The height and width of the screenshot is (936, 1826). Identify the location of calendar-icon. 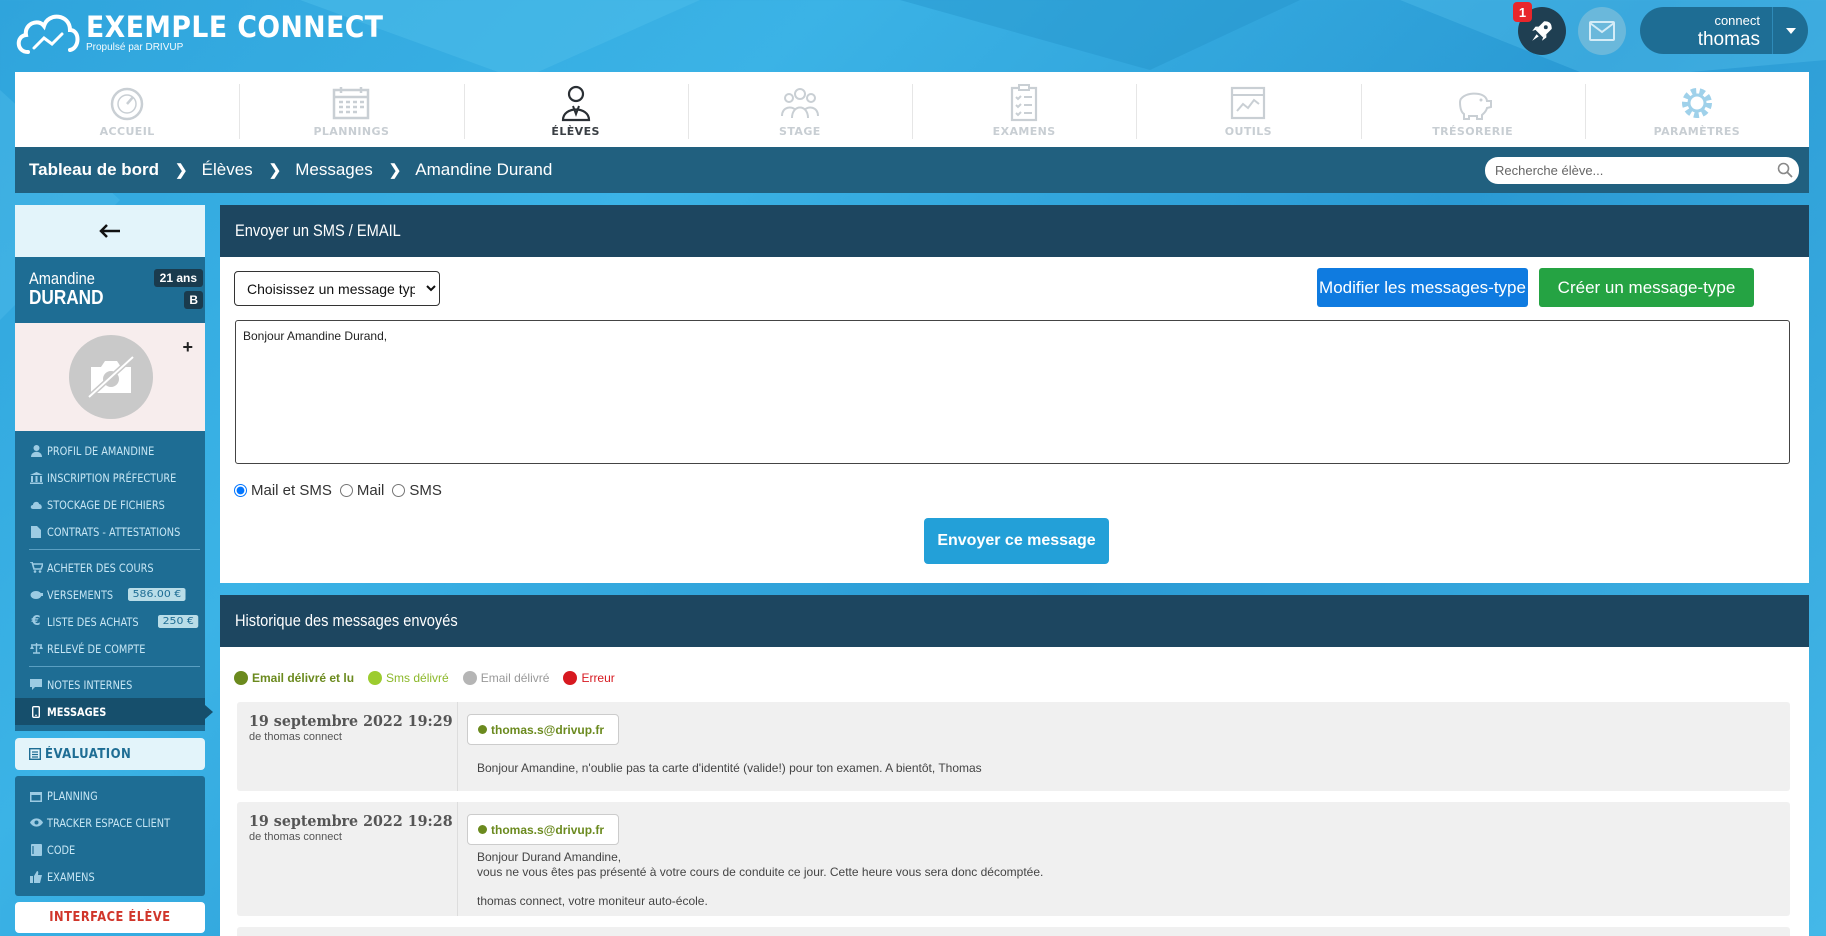
(351, 103).